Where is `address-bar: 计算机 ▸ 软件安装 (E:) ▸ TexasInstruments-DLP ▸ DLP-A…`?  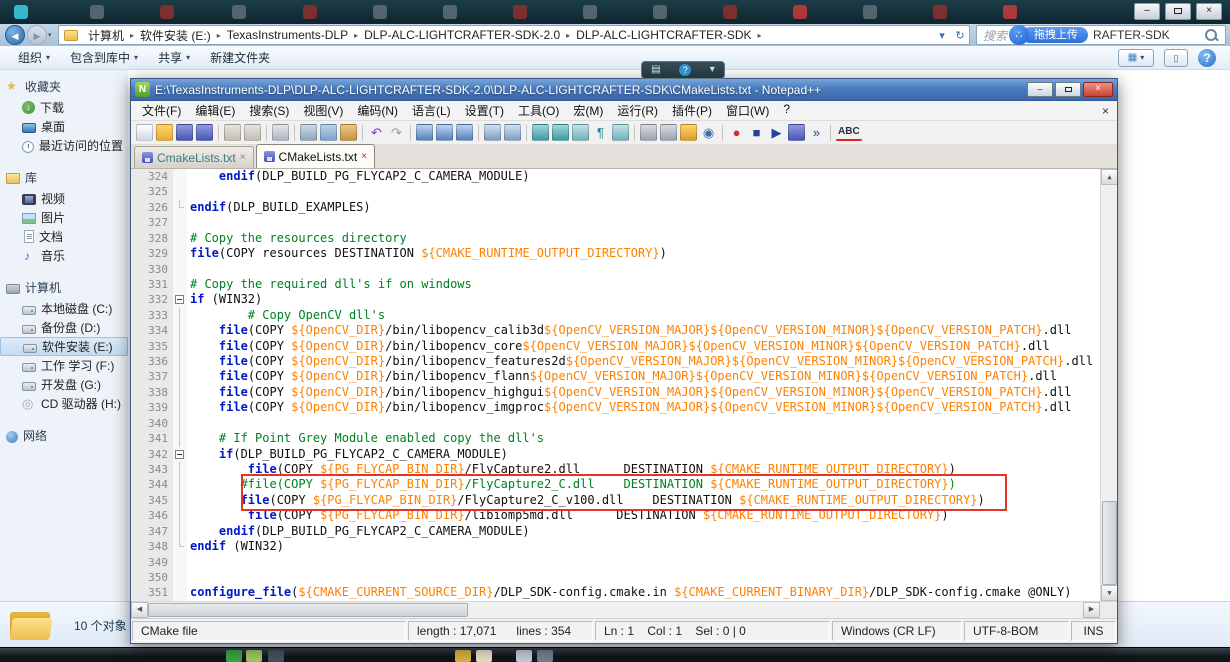
address-bar: 计算机 ▸ 软件安装 (E:) ▸ TexasInstruments-DLP ▸ DLP-A… is located at coordinates (514, 35).